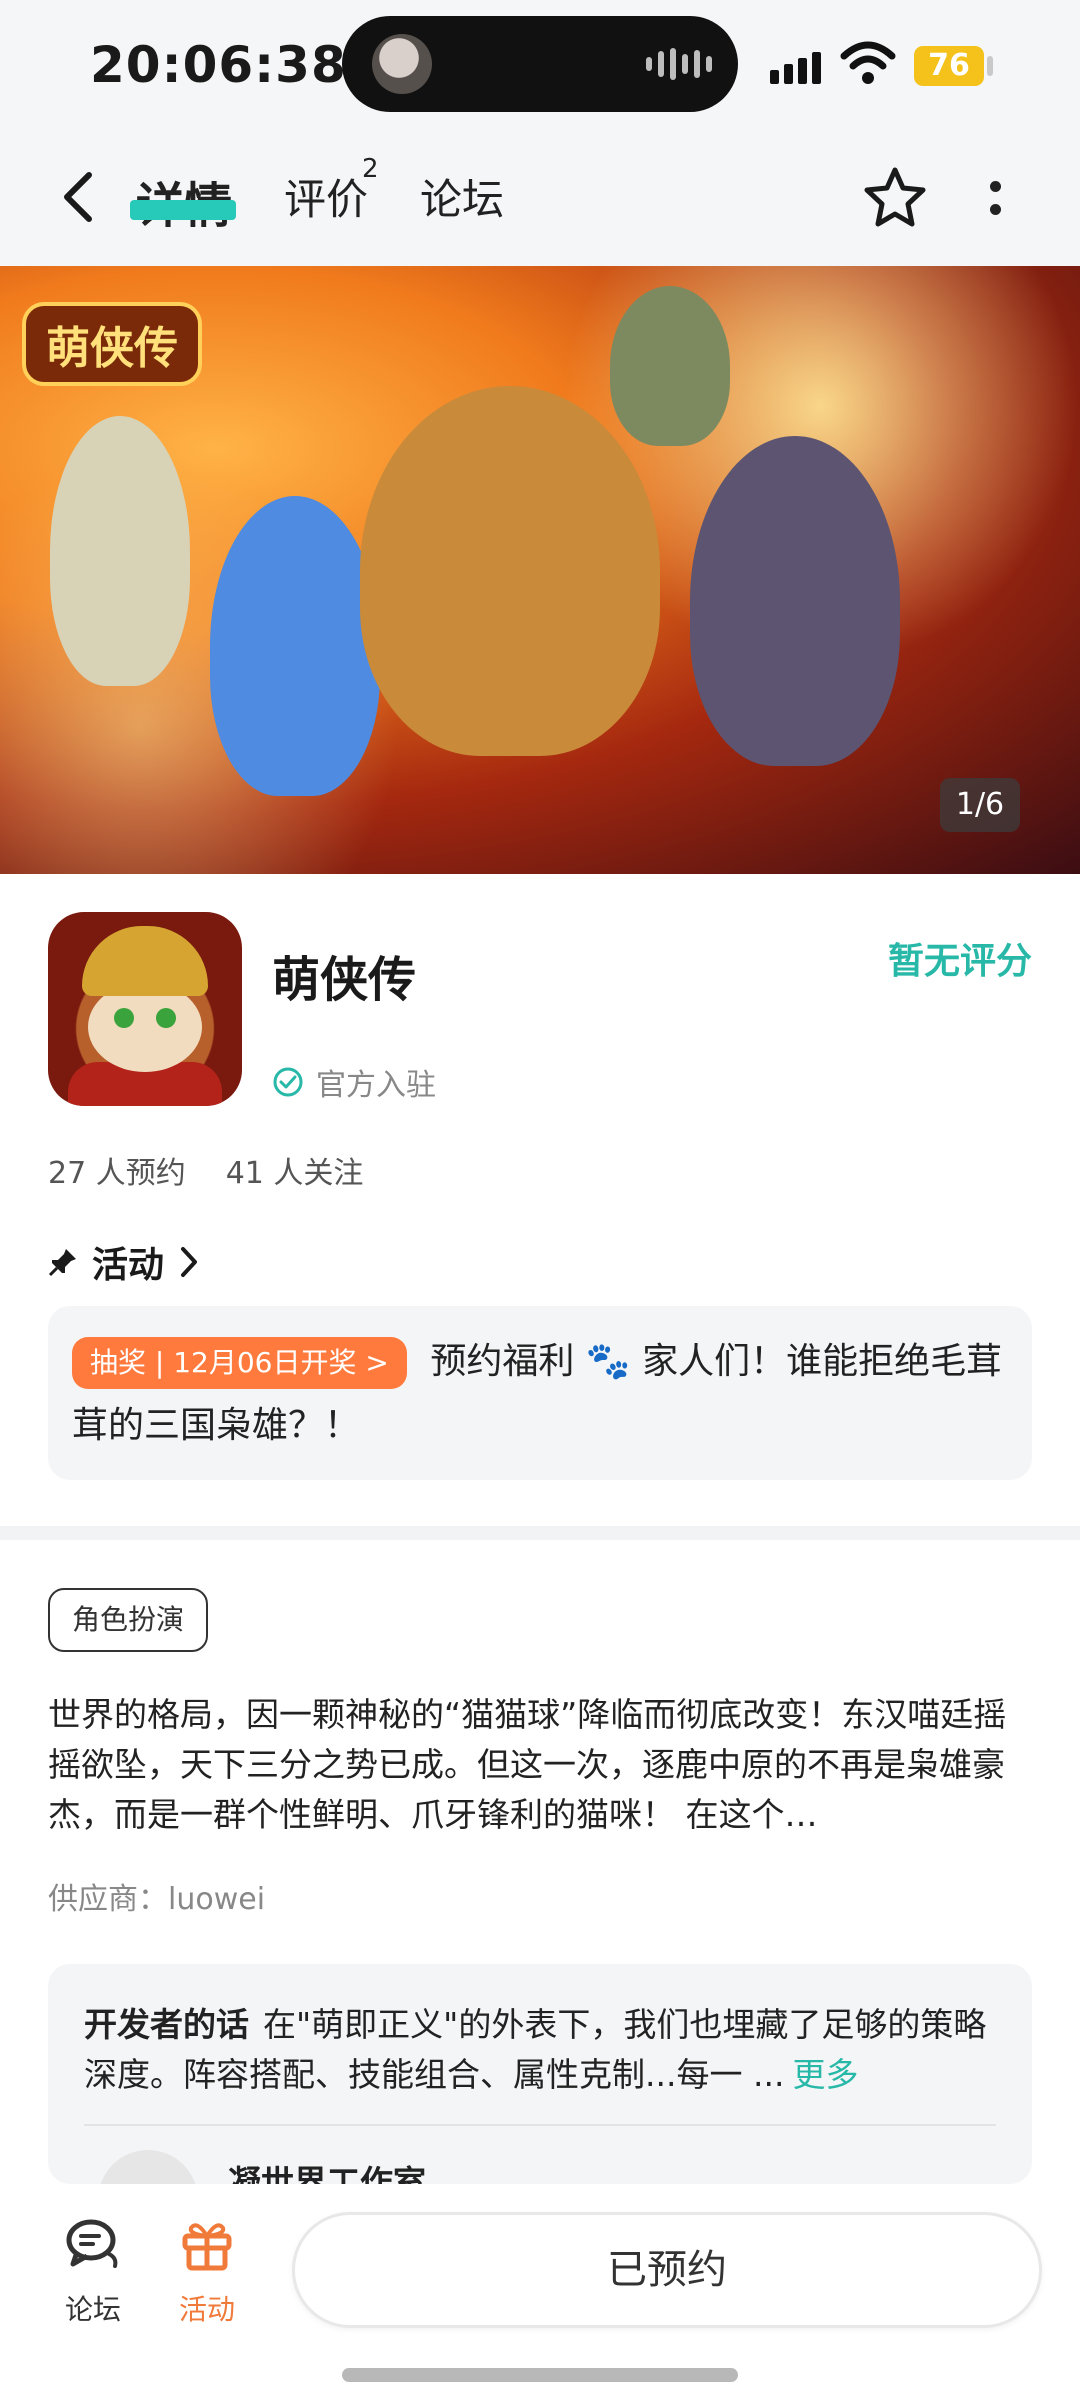  Describe the element at coordinates (92, 2243) in the screenshot. I see `chat-bubble-icon` at that location.